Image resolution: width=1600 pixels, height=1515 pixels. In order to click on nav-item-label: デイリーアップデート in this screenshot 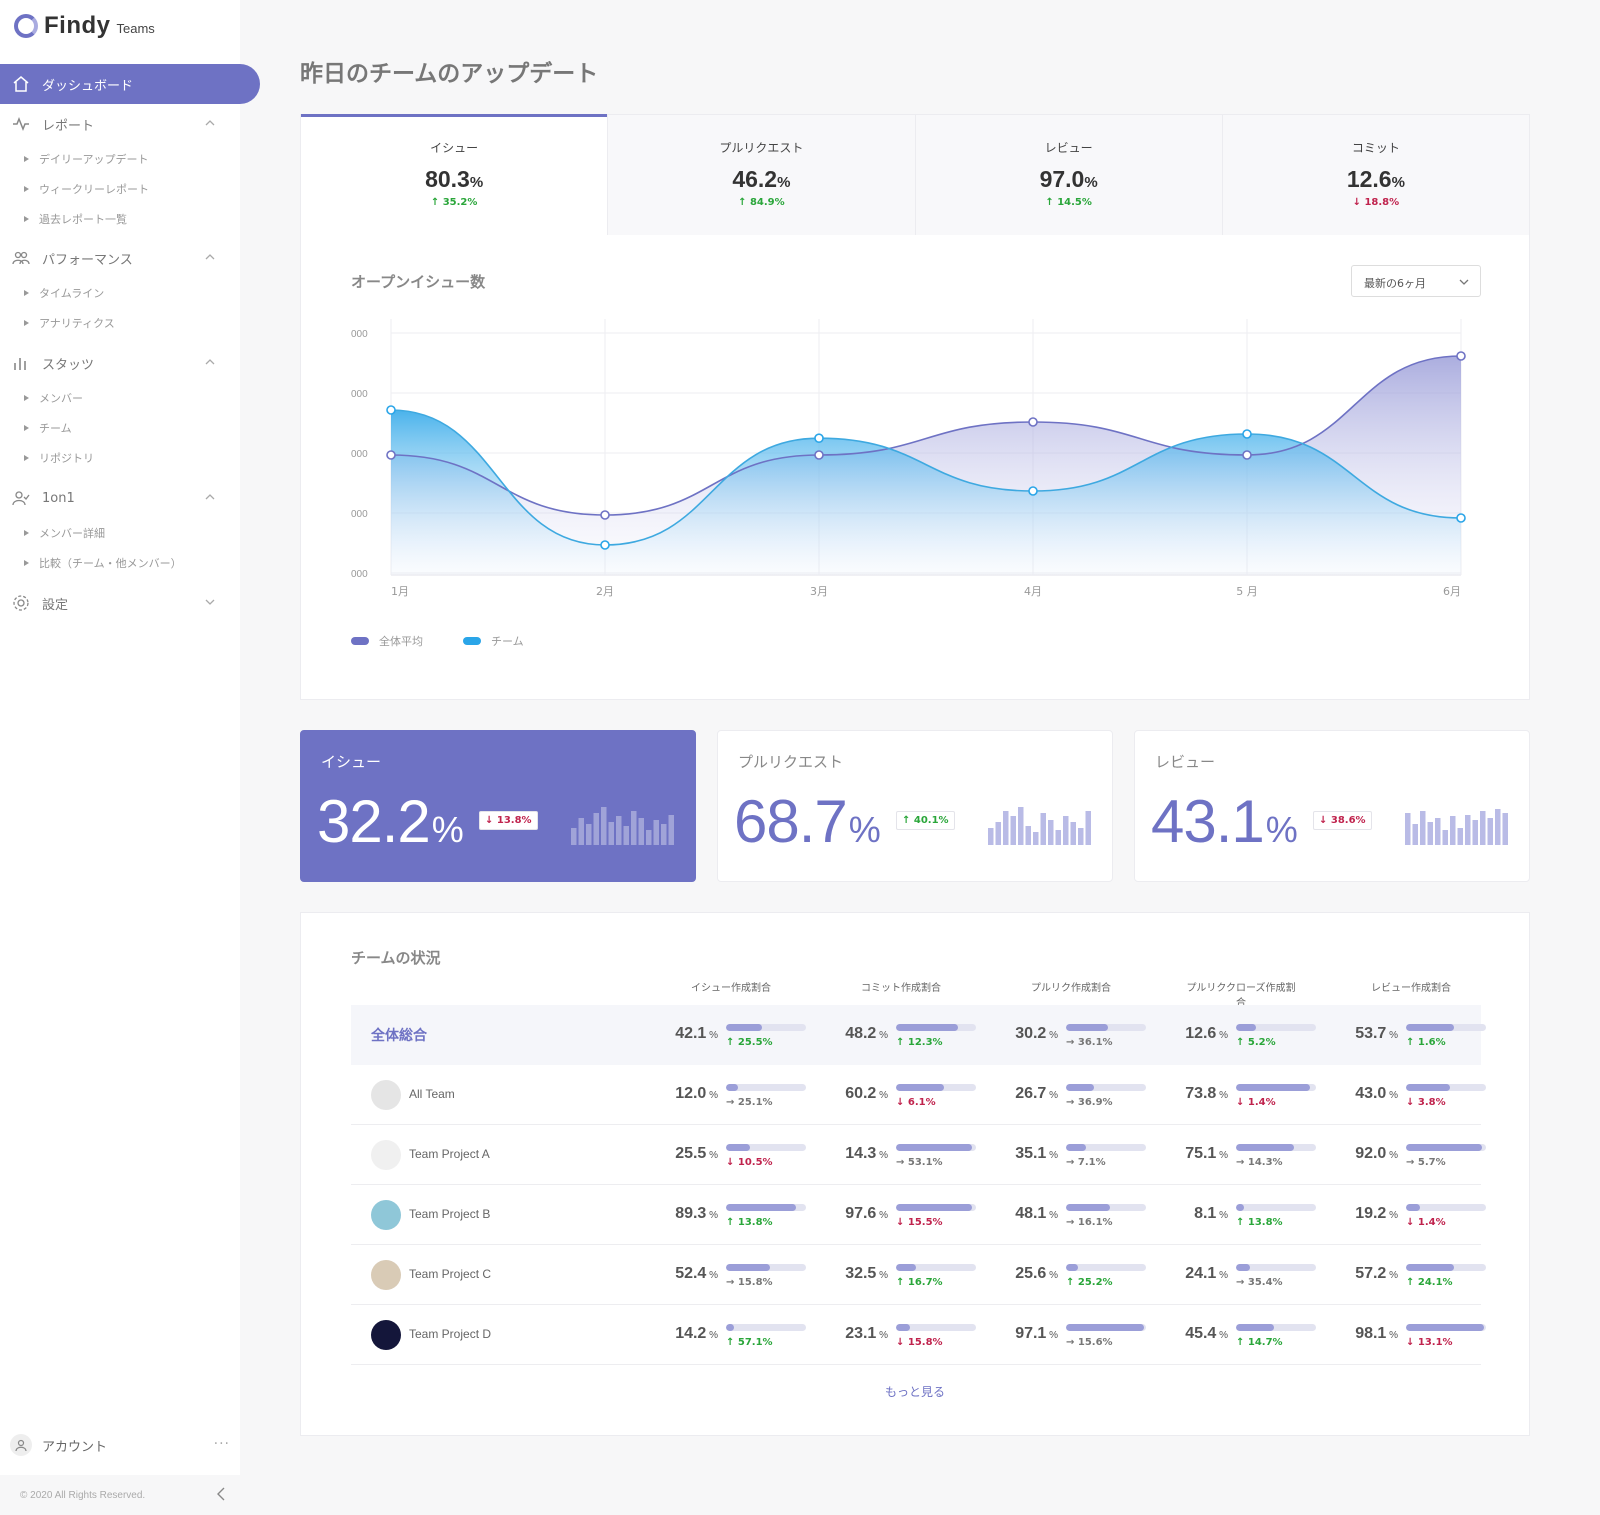, I will do `click(94, 159)`.